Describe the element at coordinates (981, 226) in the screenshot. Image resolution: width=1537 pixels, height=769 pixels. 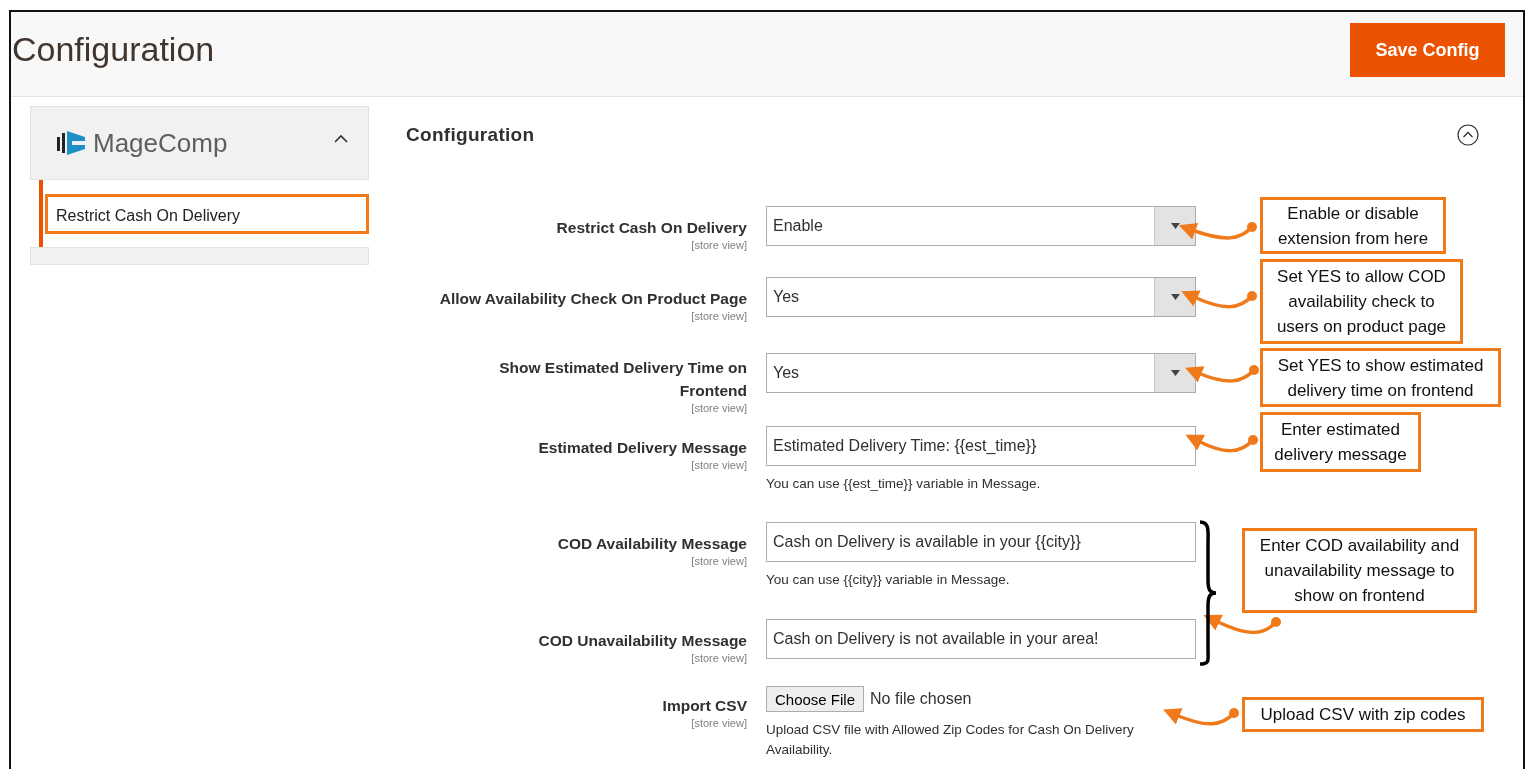
I see `select-field: Enable` at that location.